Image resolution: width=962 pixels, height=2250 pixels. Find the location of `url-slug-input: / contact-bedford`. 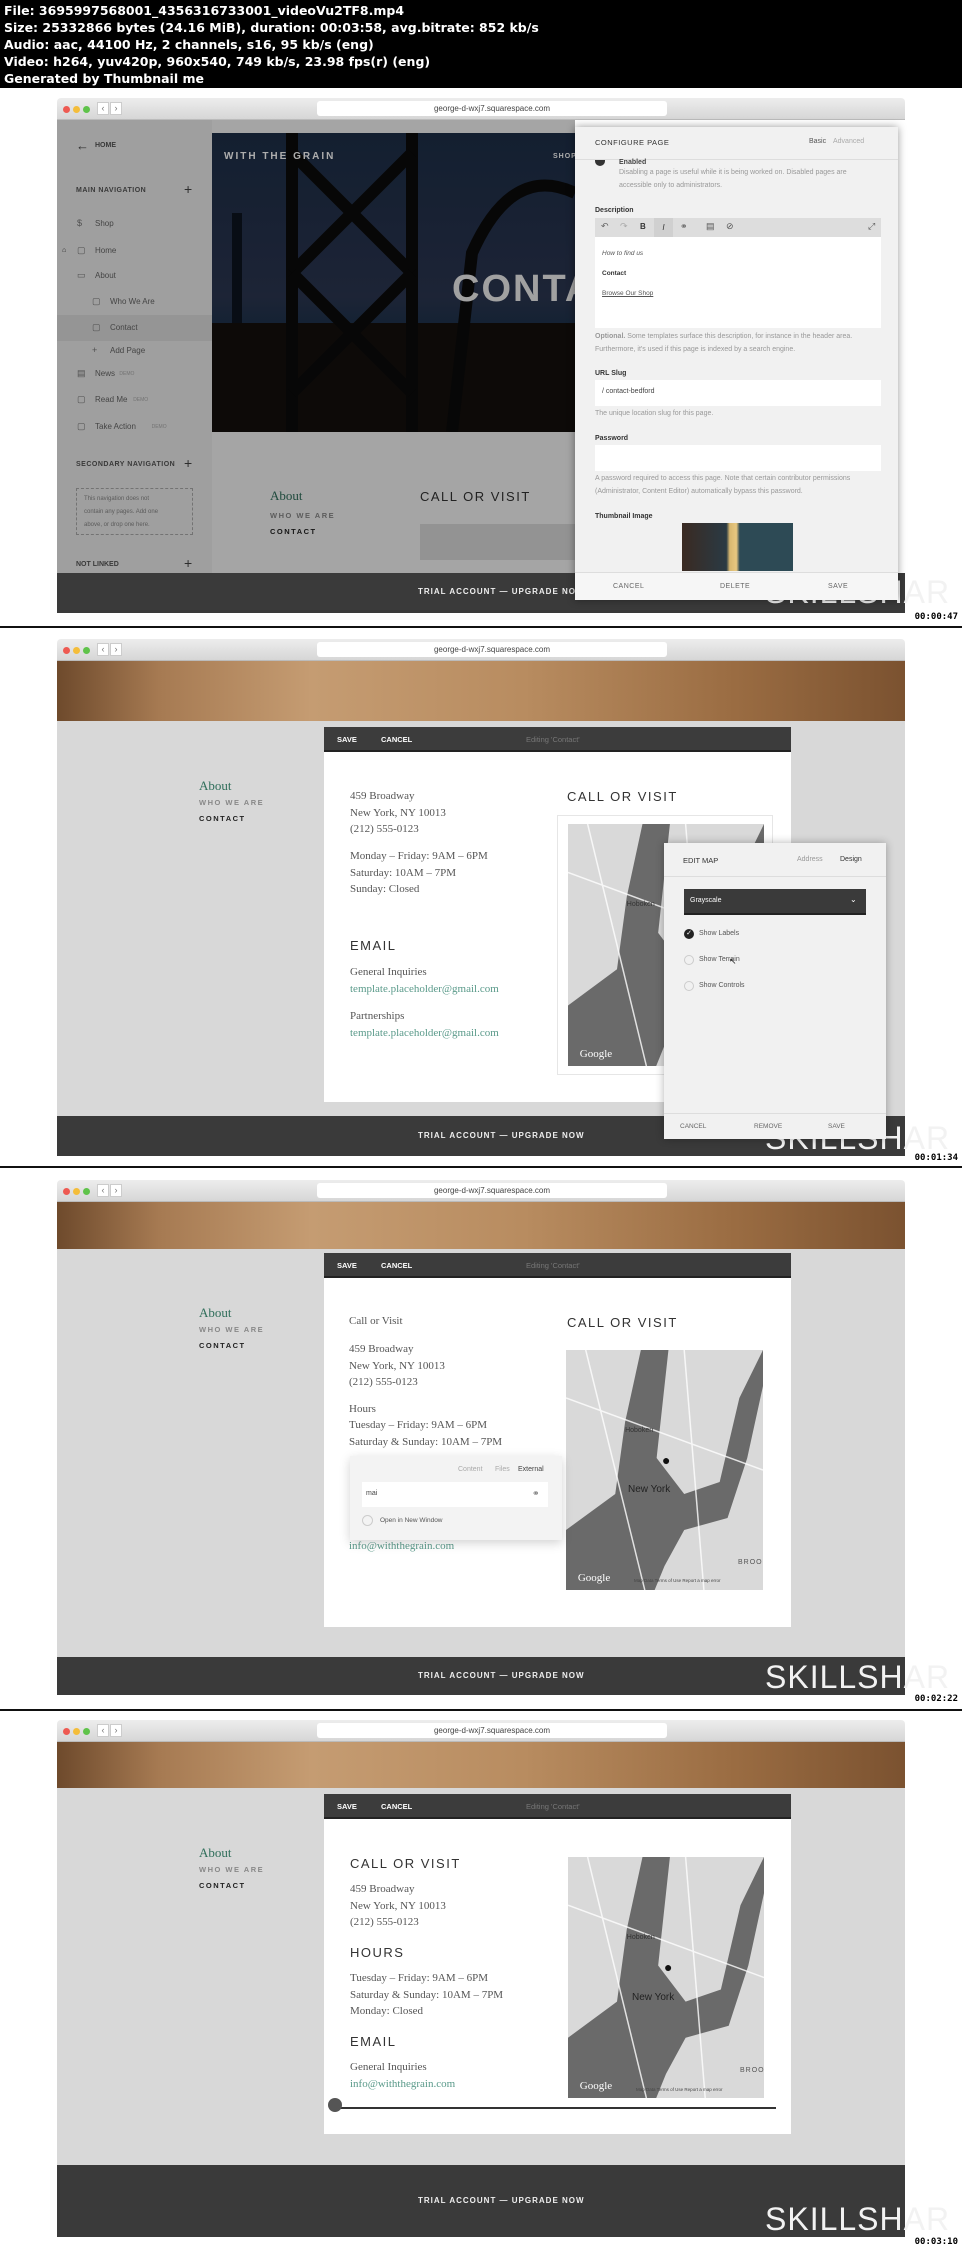

url-slug-input: / contact-bedford is located at coordinates (738, 393).